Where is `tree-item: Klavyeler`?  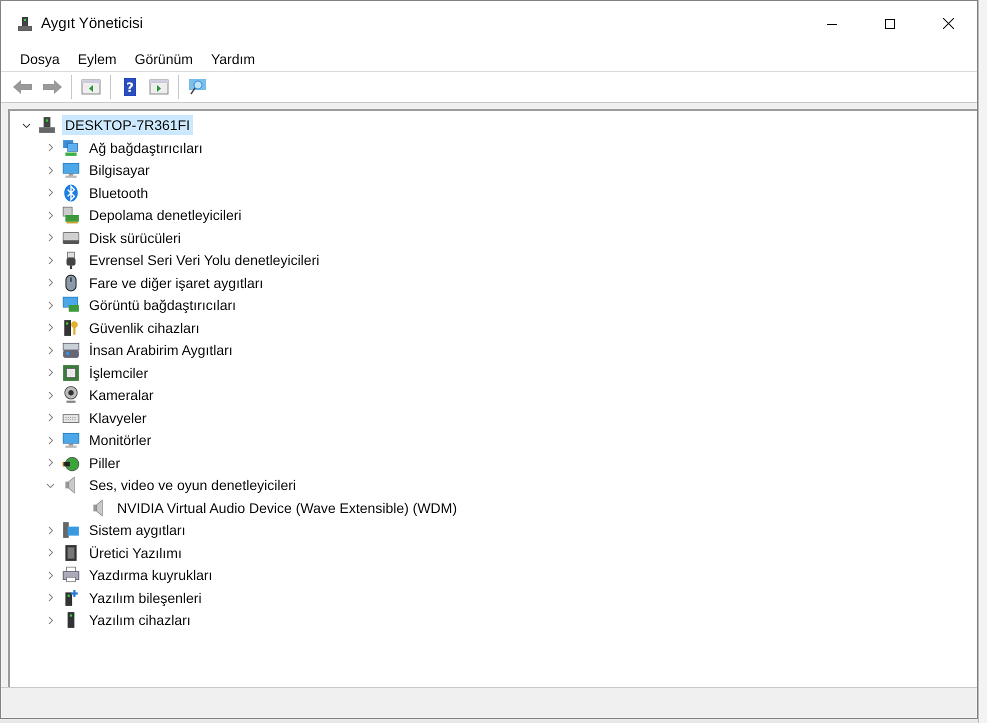
tree-item: Klavyeler is located at coordinates (118, 418).